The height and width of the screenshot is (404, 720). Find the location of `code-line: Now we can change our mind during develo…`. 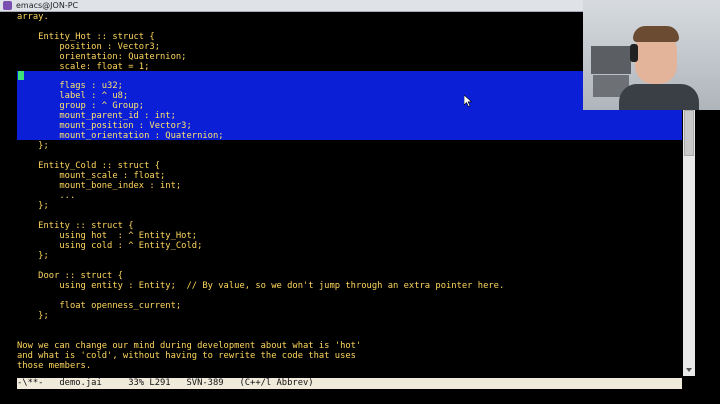

code-line: Now we can change our mind during develo… is located at coordinates (189, 346).